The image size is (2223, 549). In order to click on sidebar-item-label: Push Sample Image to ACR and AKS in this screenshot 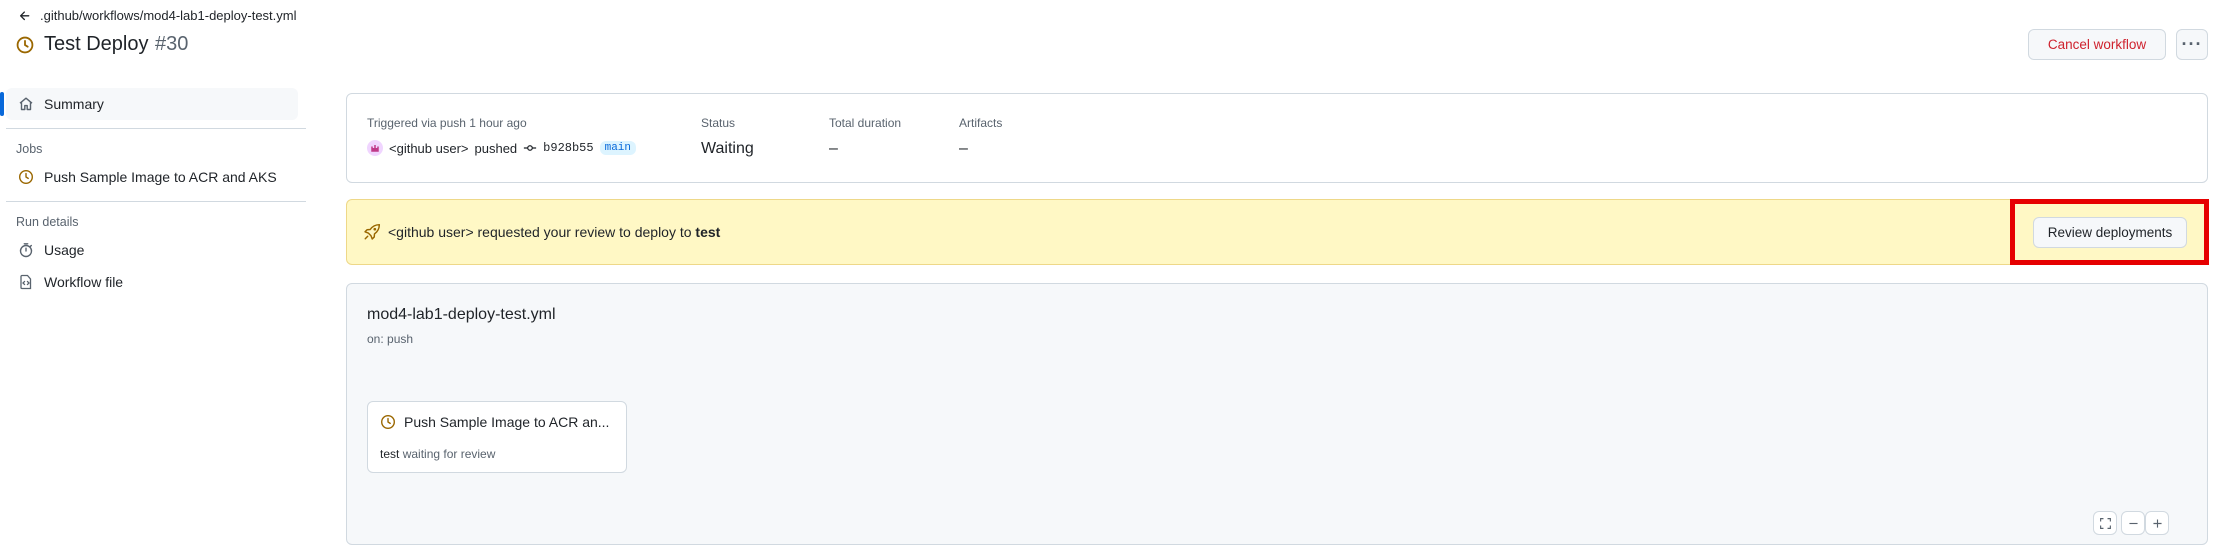, I will do `click(160, 177)`.